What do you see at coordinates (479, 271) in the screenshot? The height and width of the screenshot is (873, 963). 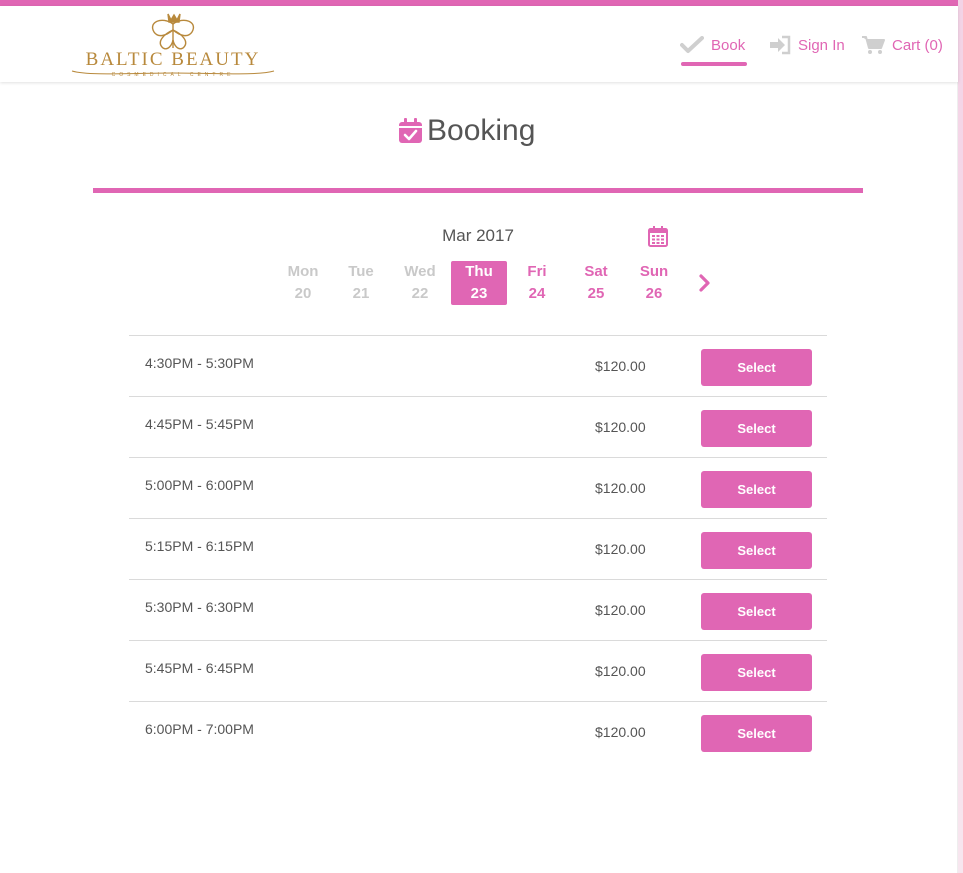 I see `day-of-week: Thu` at bounding box center [479, 271].